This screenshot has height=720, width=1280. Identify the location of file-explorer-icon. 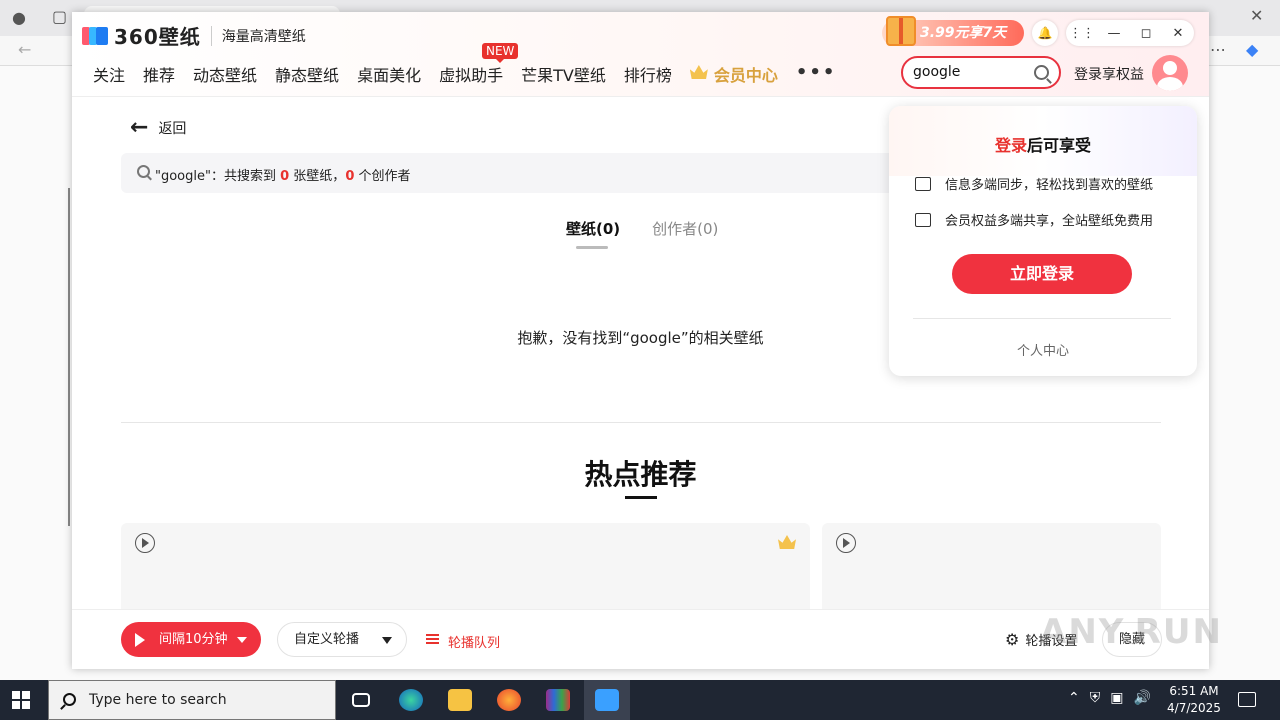
(460, 700).